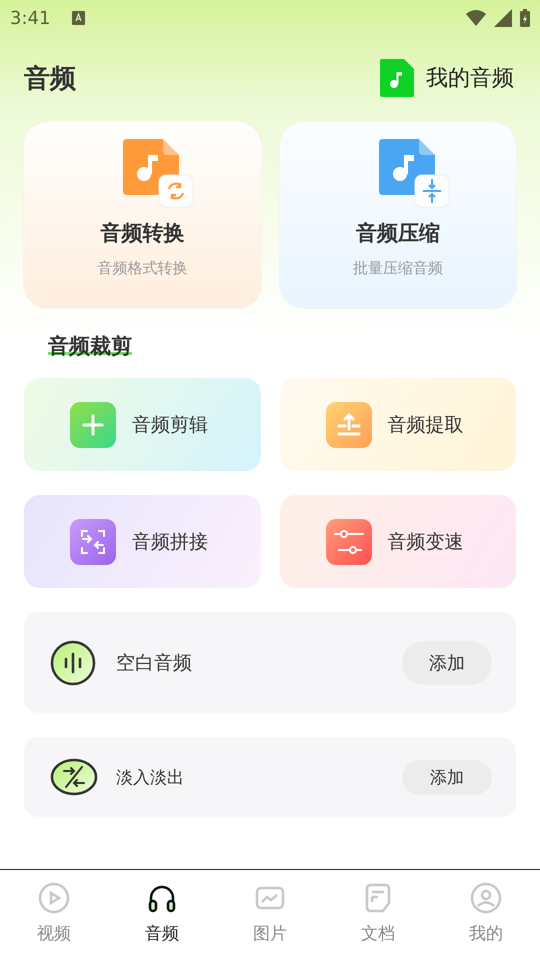 The height and width of the screenshot is (960, 540). I want to click on waveform-icon, so click(73, 663).